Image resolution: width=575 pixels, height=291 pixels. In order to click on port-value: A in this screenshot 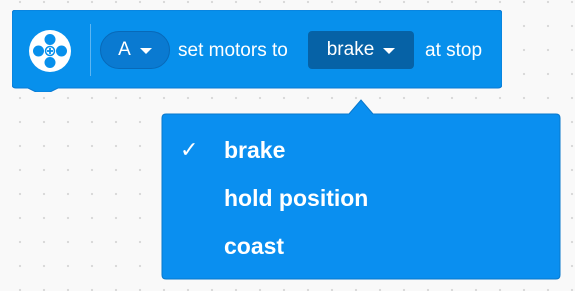, I will do `click(124, 49)`.